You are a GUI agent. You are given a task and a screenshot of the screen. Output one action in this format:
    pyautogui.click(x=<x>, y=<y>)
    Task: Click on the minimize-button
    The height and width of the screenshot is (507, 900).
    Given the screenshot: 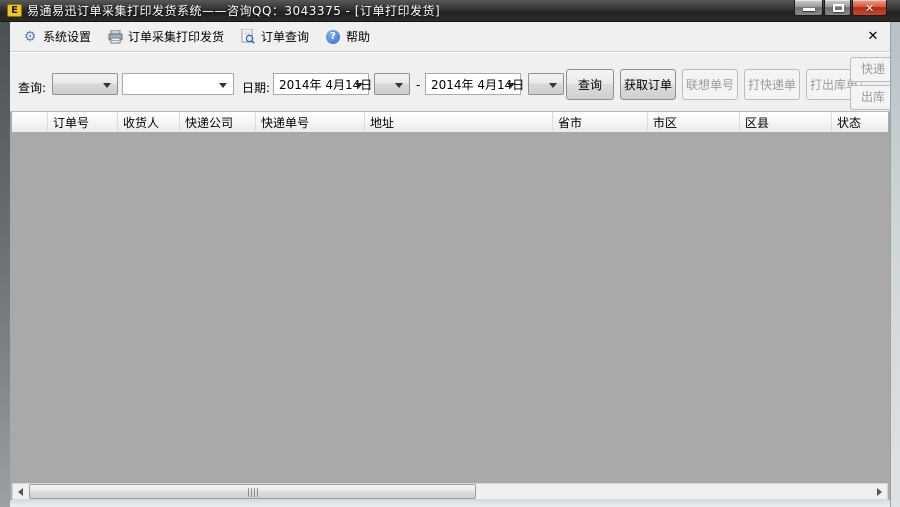 What is the action you would take?
    pyautogui.click(x=808, y=8)
    